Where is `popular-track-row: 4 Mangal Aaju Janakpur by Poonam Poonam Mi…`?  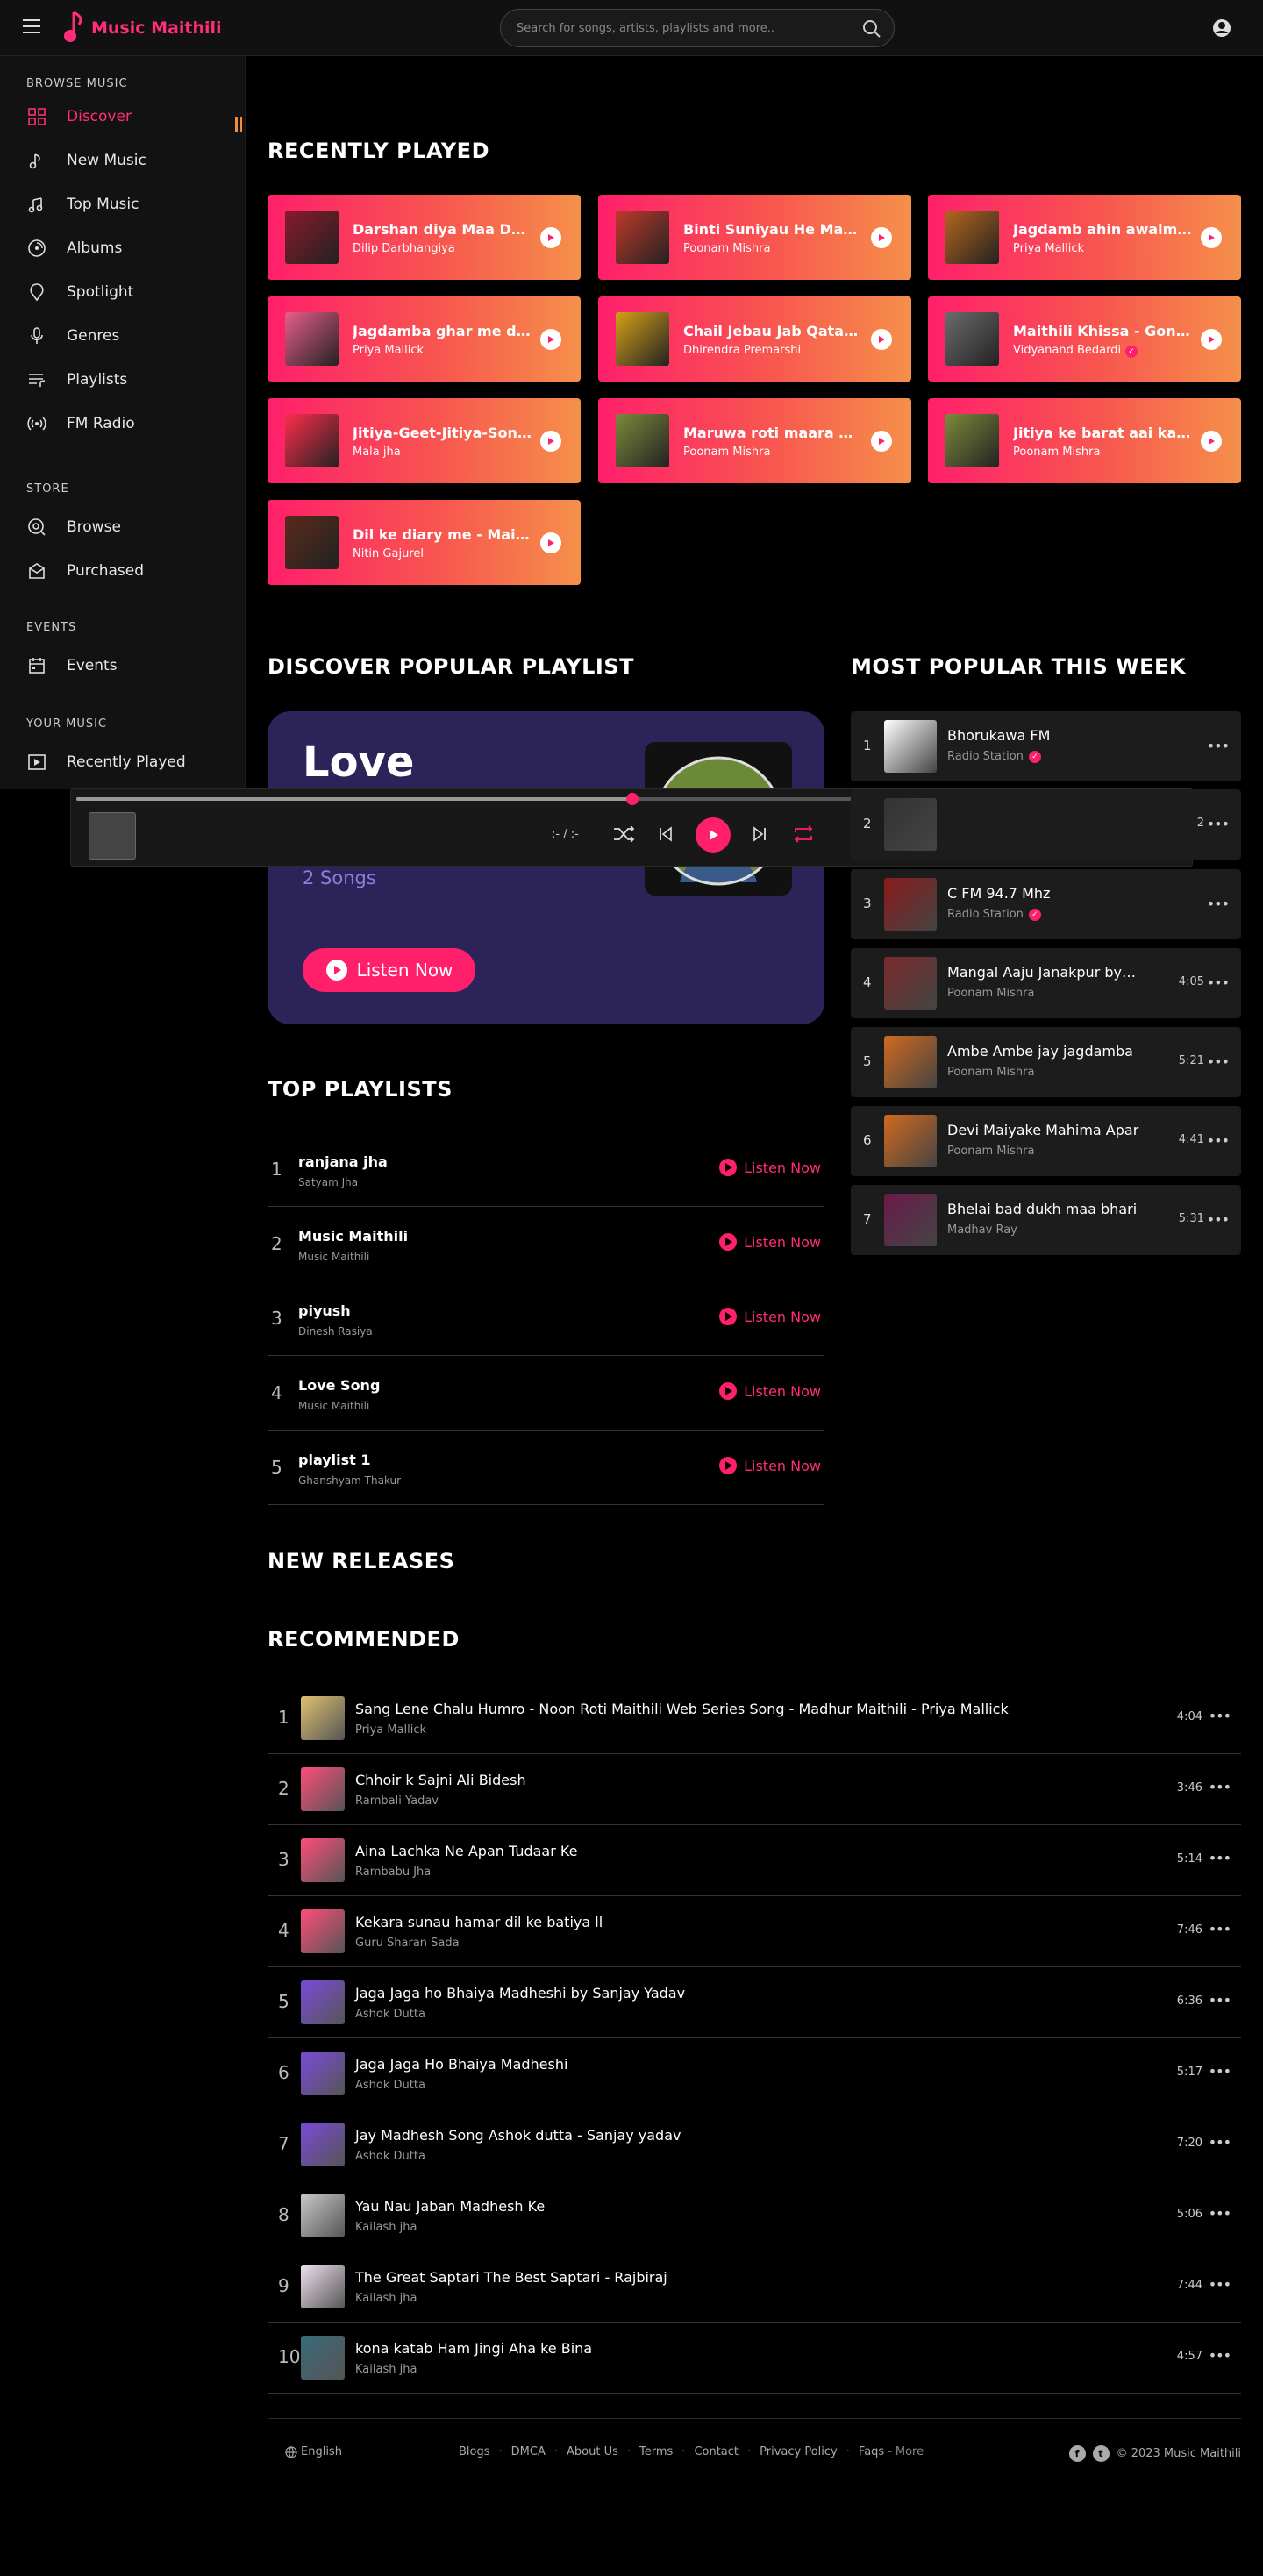
popular-track-row: 4 Mangal Aaju Janakpur by Poonam Poonam Mi… is located at coordinates (1046, 983).